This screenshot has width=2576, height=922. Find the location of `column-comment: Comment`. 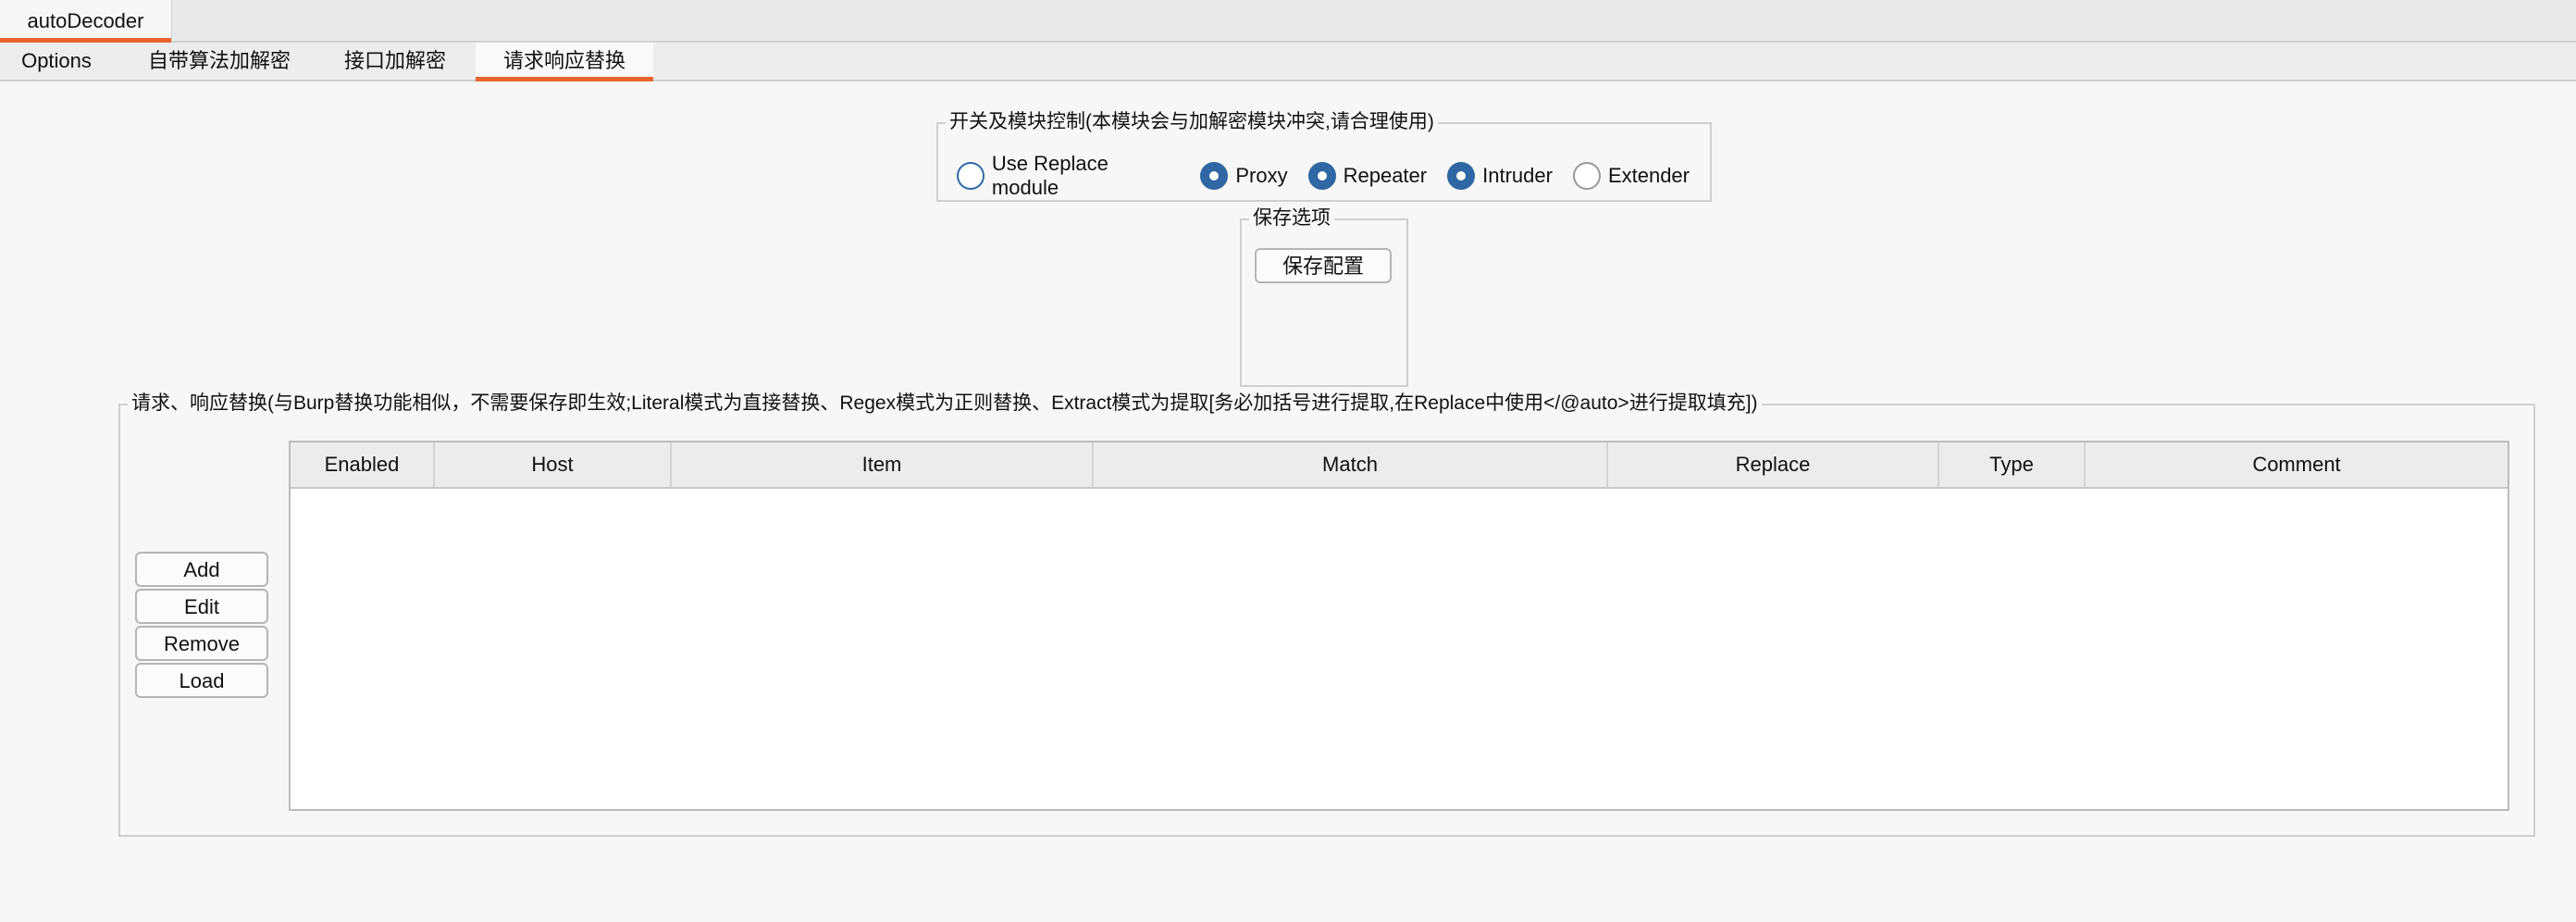

column-comment: Comment is located at coordinates (2297, 464).